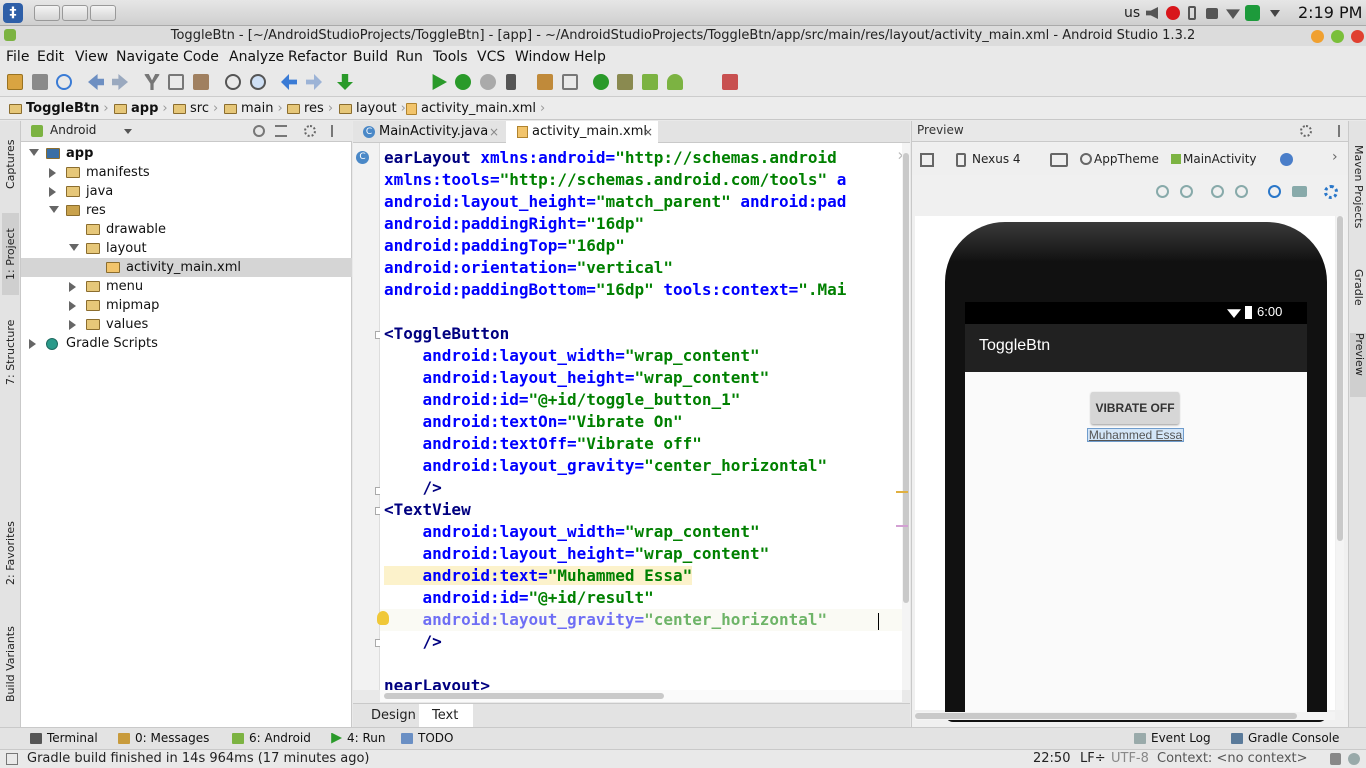  What do you see at coordinates (358, 738) in the screenshot?
I see `tool-window-run: 4: Run` at bounding box center [358, 738].